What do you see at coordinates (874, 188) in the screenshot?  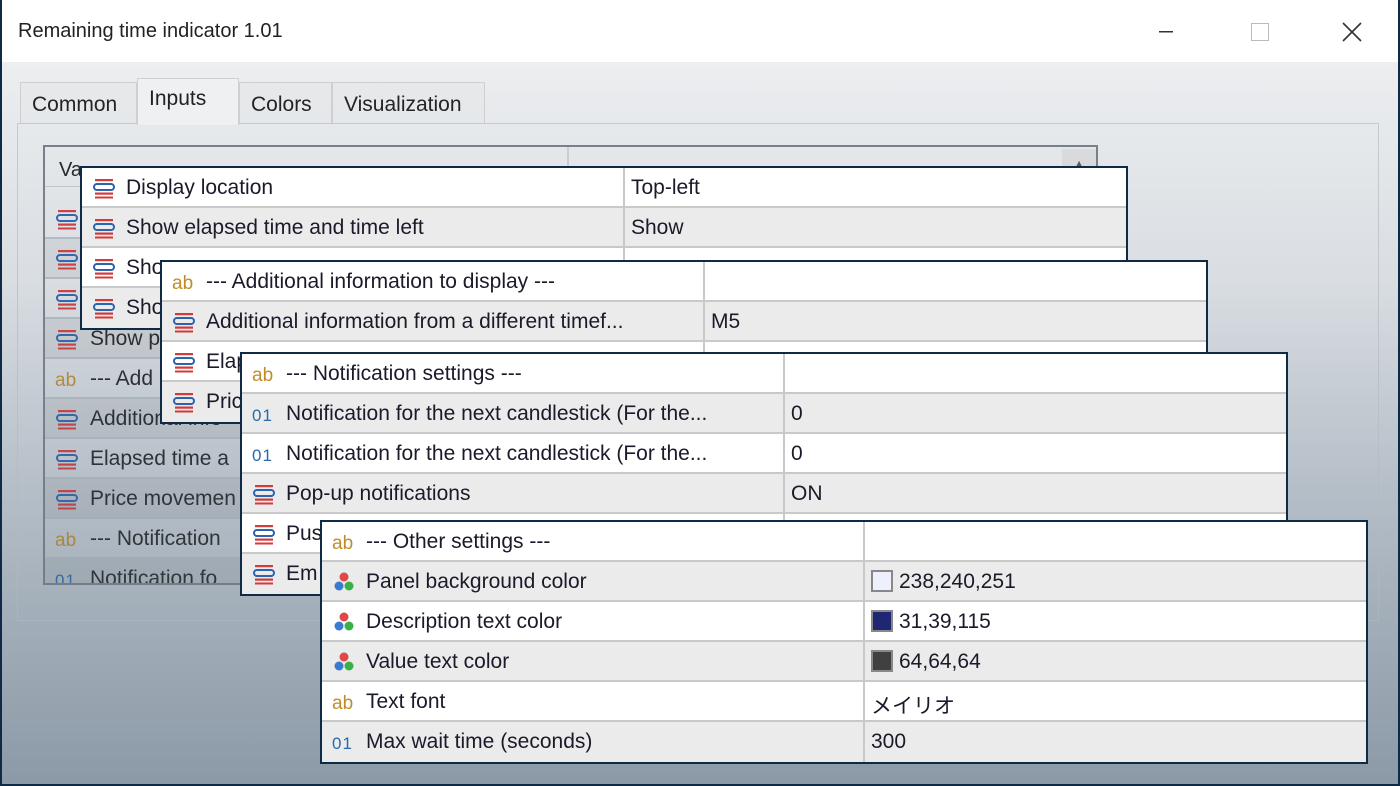 I see `parameter-value: Top-left` at bounding box center [874, 188].